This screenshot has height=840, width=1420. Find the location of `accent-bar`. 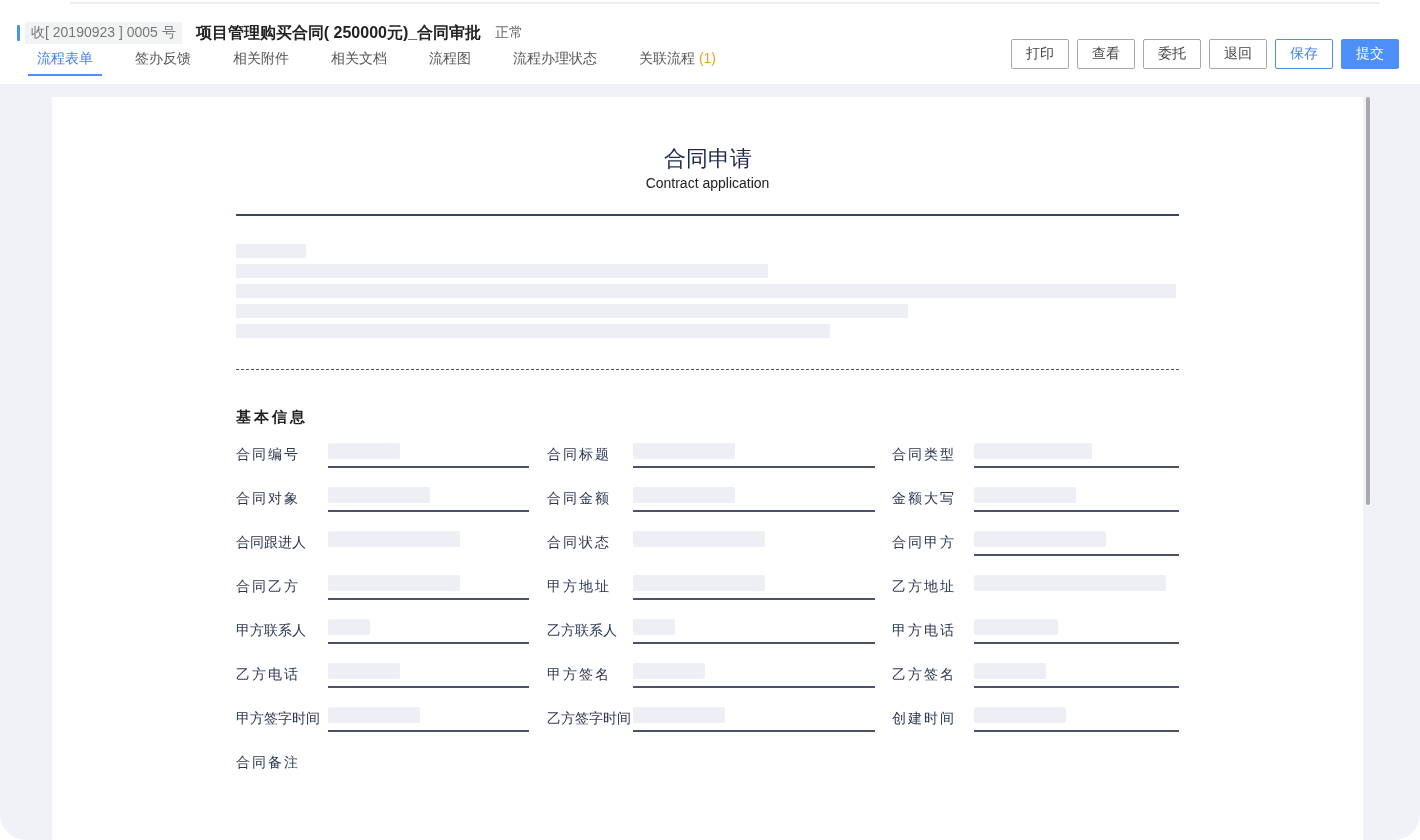

accent-bar is located at coordinates (18, 33).